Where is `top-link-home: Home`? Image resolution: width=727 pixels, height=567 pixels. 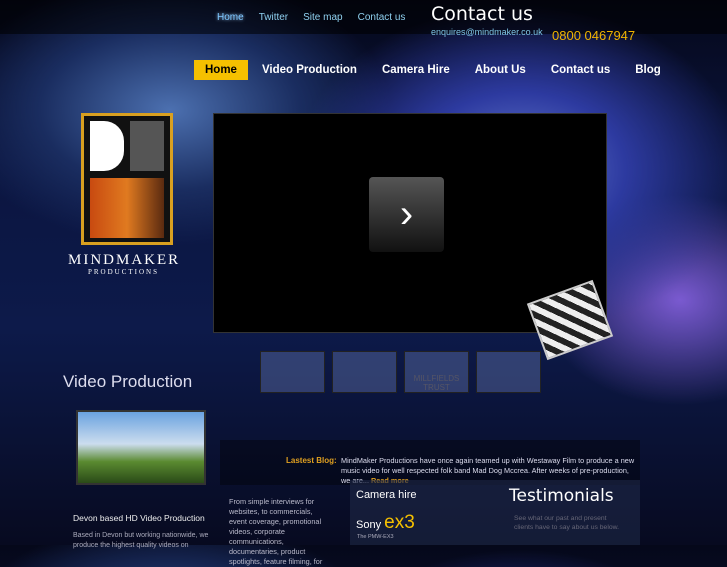 top-link-home: Home is located at coordinates (230, 17).